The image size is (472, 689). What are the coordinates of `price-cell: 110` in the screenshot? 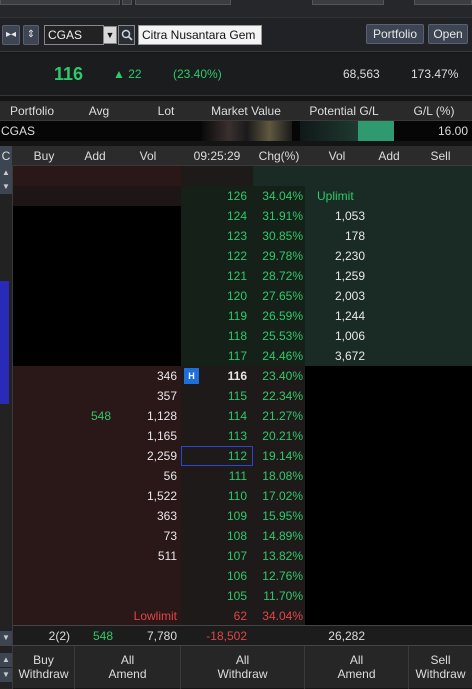 It's located at (217, 496).